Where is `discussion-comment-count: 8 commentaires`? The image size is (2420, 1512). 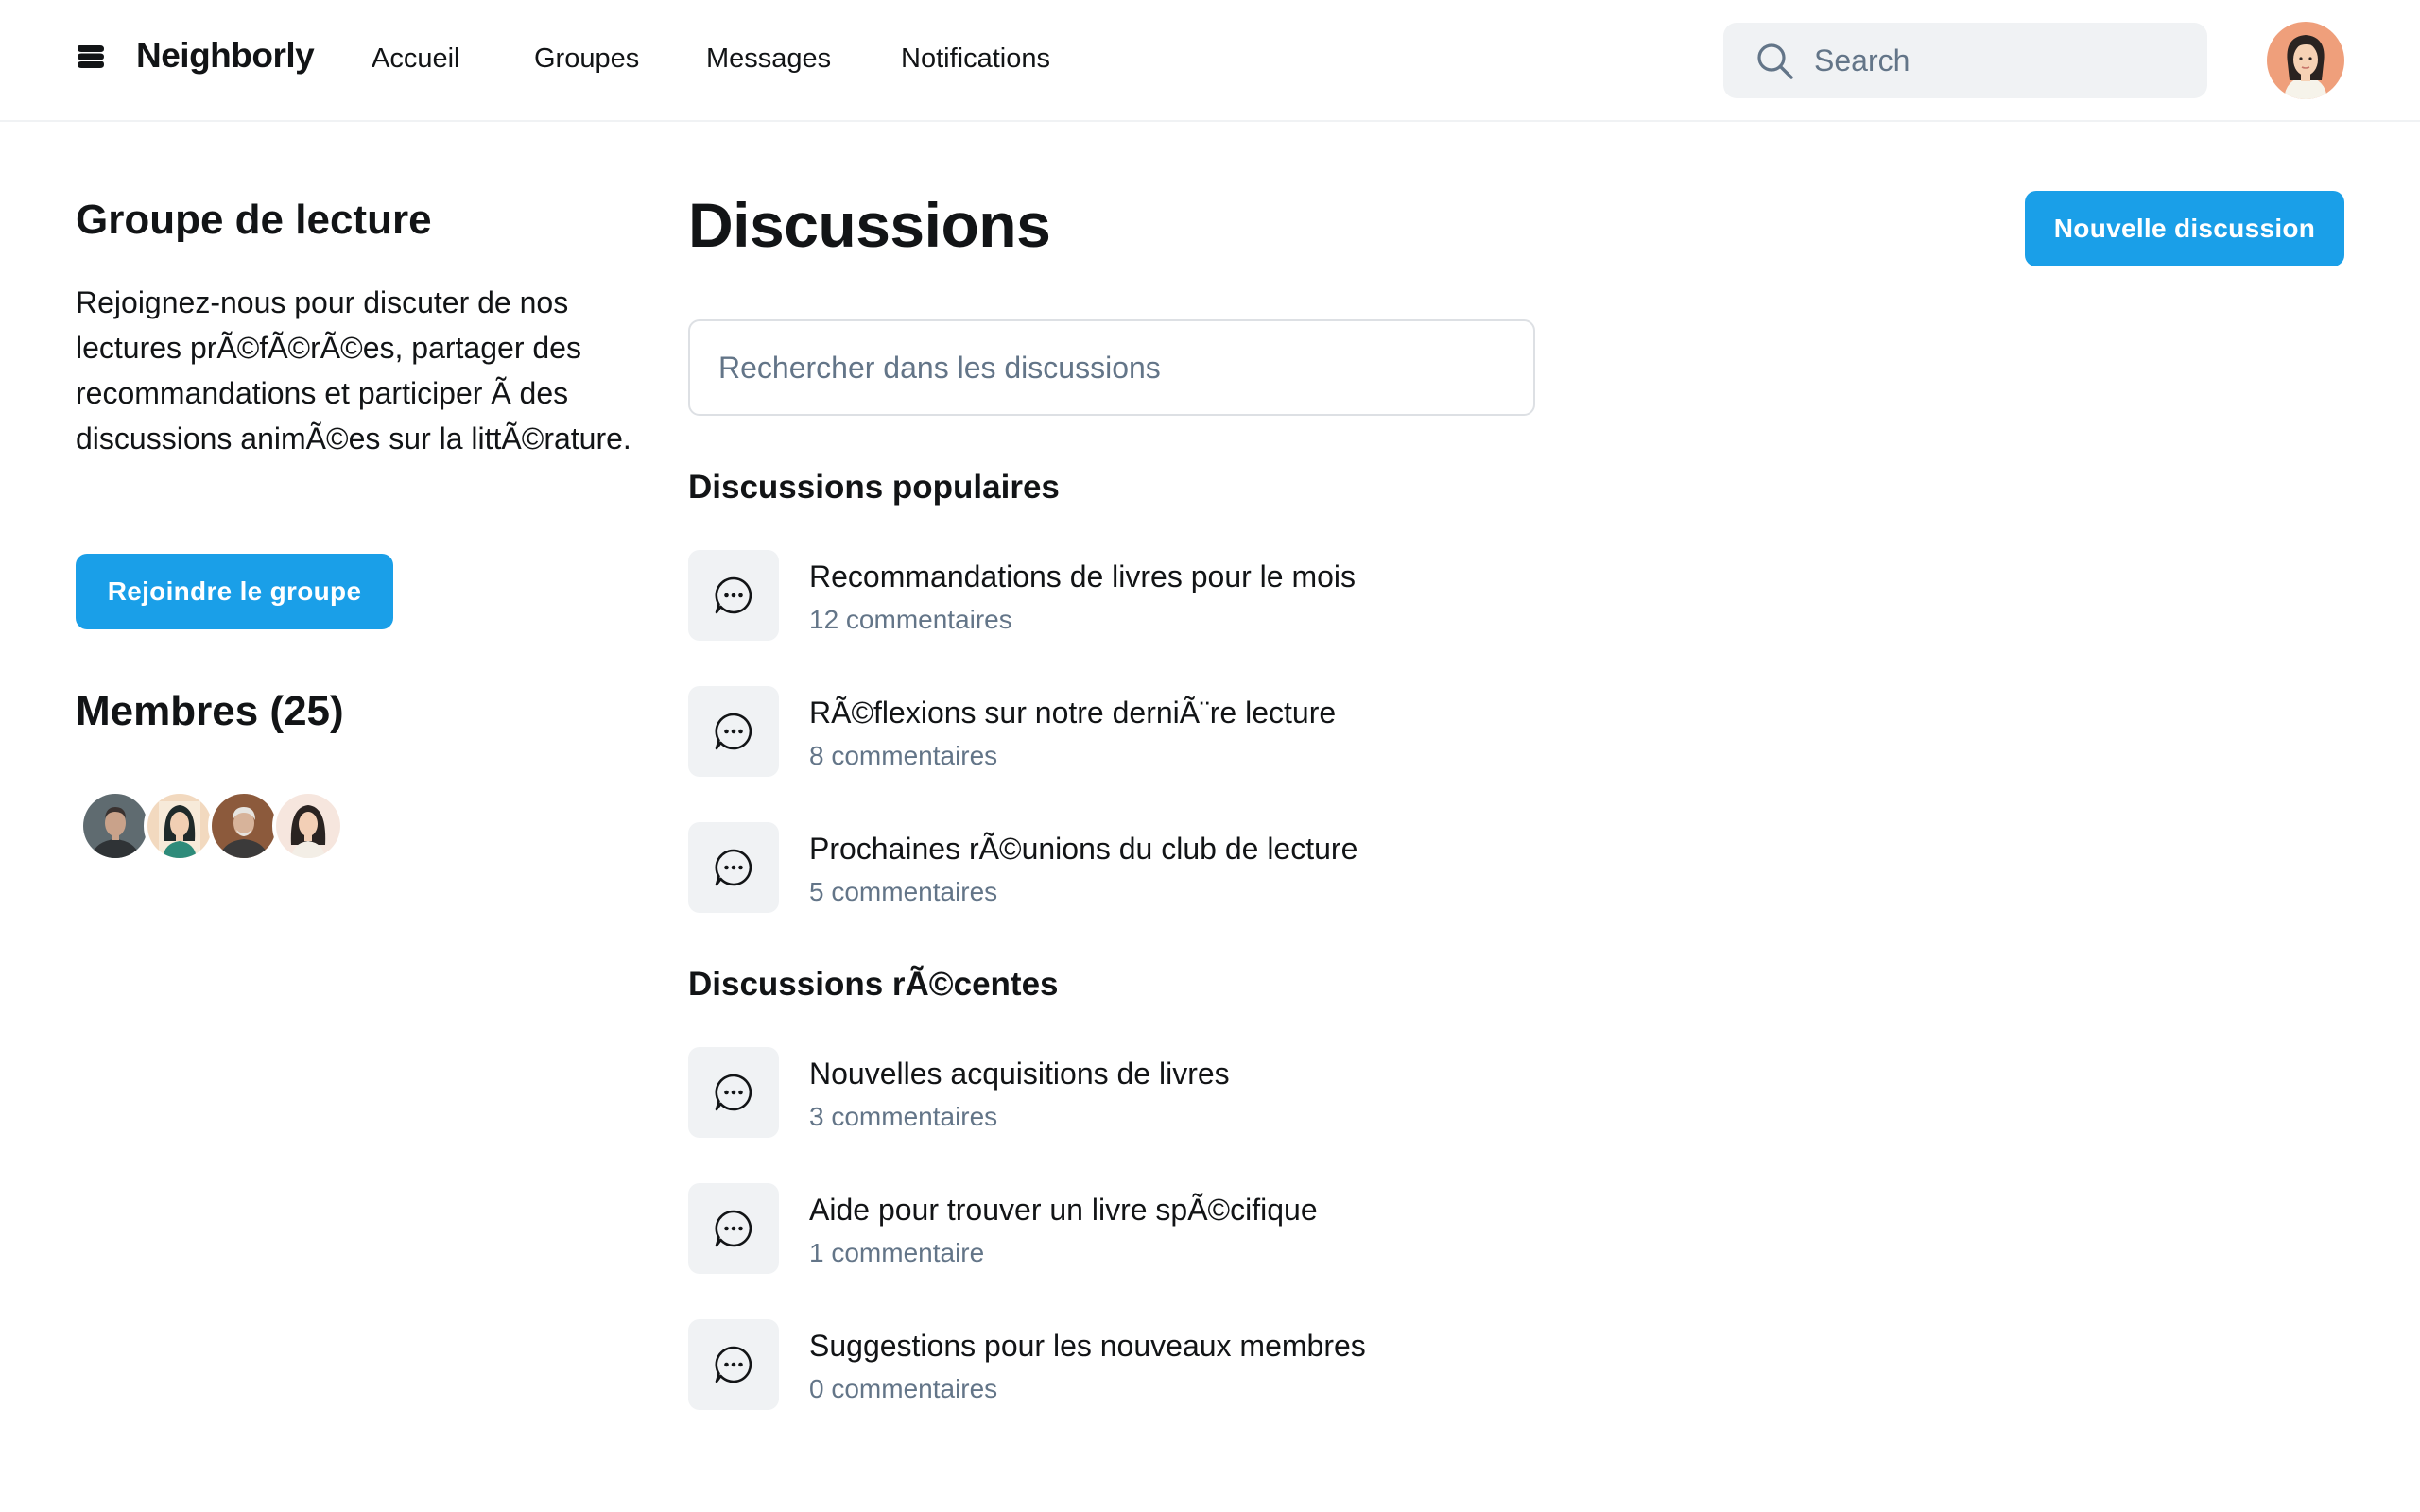
discussion-comment-count: 8 commentaires is located at coordinates (903, 755).